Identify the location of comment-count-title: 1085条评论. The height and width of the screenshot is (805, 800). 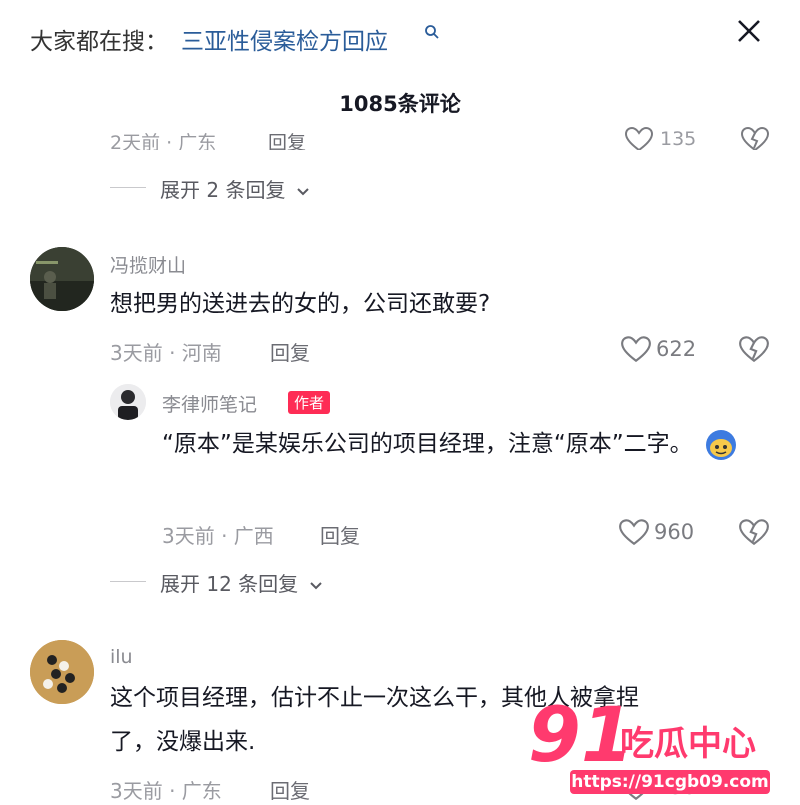
(400, 104).